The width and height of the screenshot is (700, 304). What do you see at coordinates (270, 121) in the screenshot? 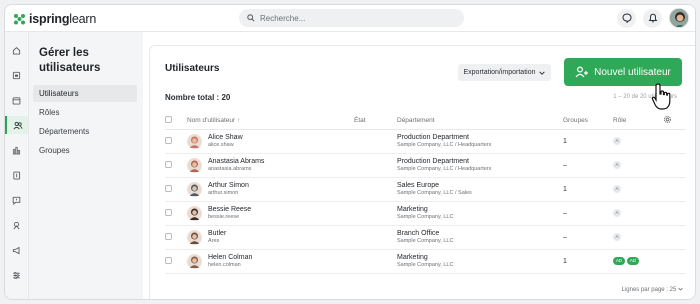
I see `column-header-name: Nom d'utilisateur ↑` at bounding box center [270, 121].